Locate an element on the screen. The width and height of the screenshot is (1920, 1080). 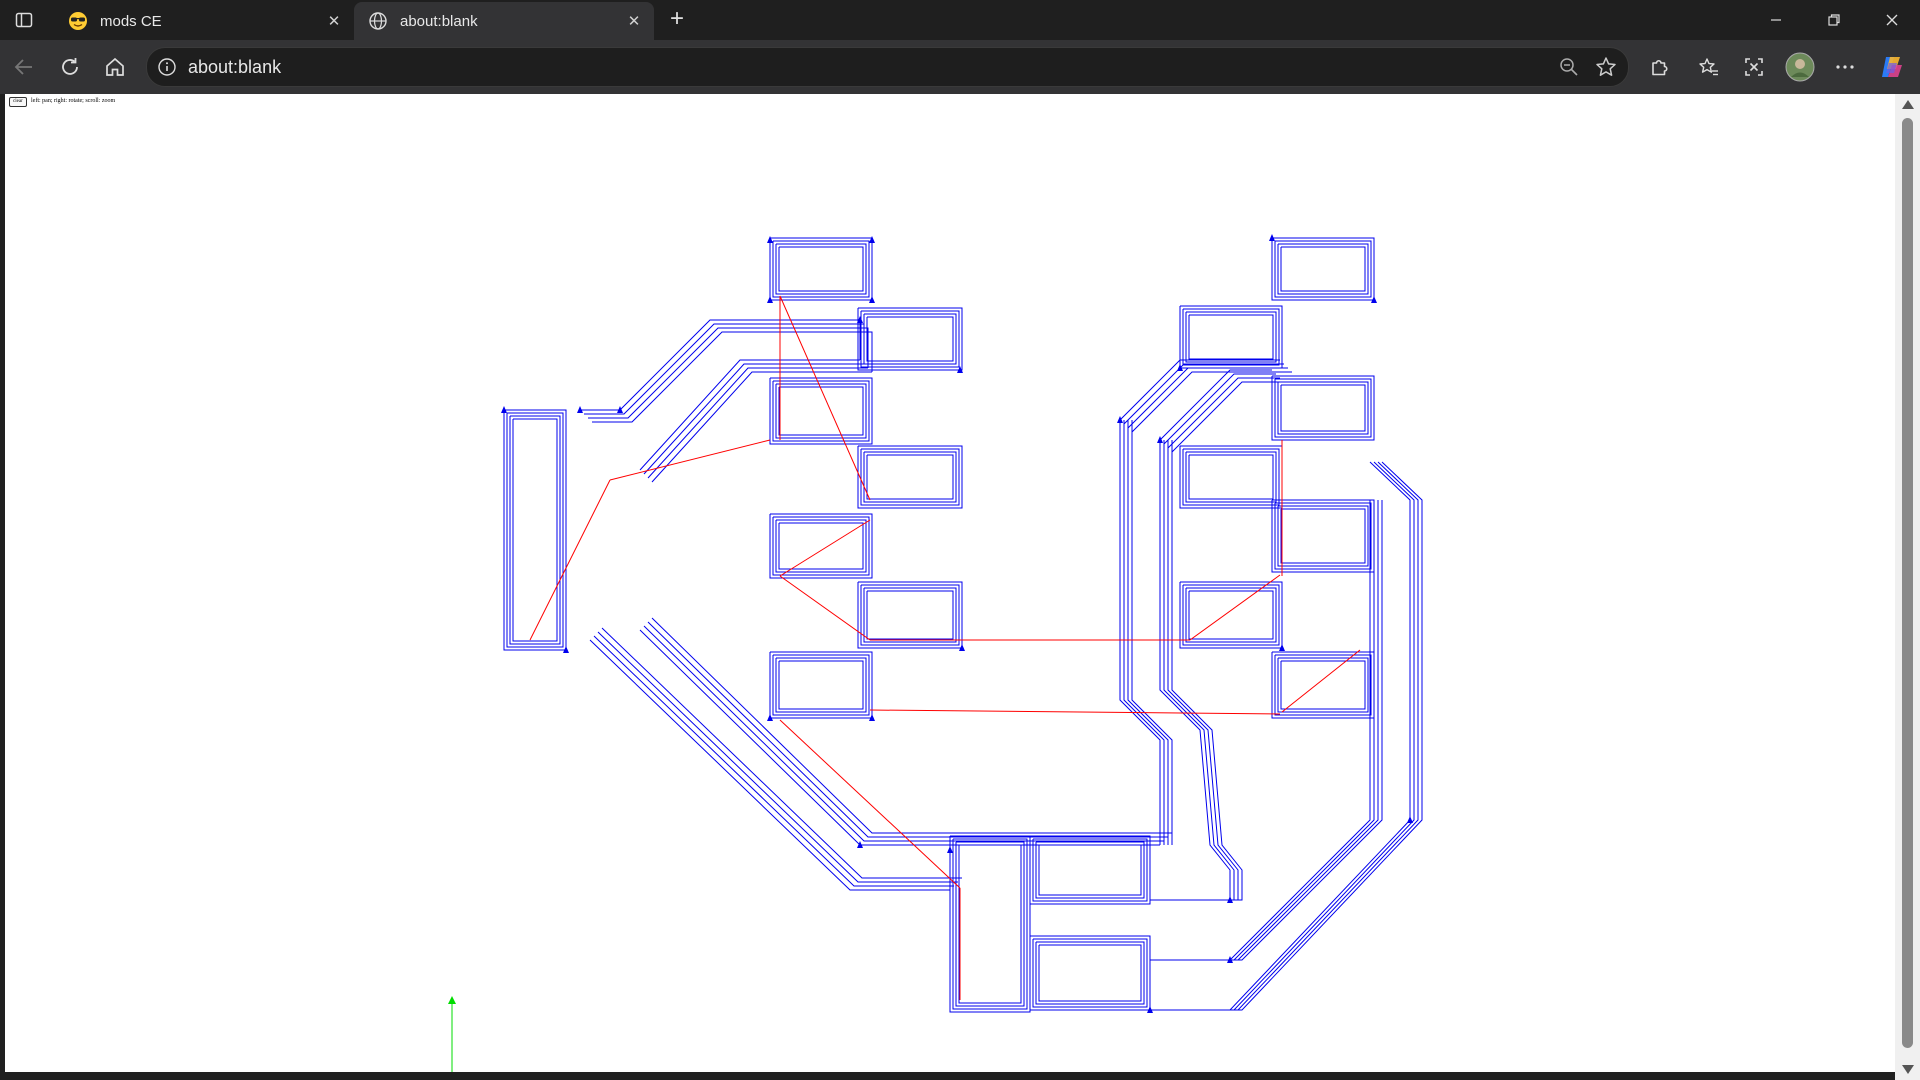
profile-avatar is located at coordinates (1800, 67).